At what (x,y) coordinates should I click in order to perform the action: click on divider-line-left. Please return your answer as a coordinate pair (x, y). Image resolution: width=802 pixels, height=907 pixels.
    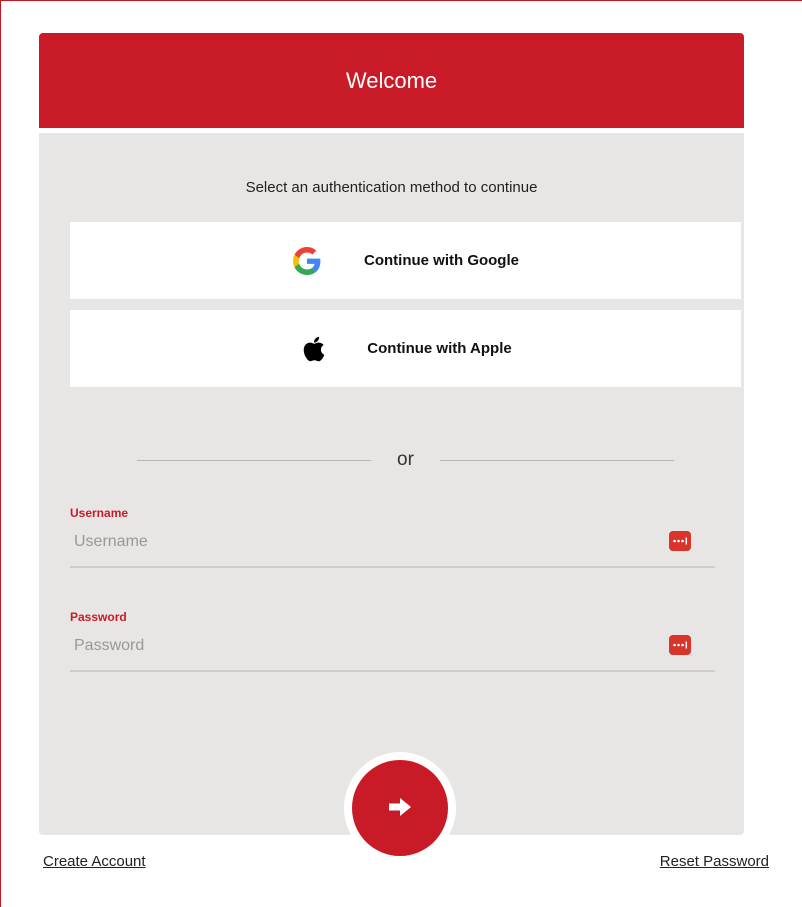
    Looking at the image, I should click on (254, 460).